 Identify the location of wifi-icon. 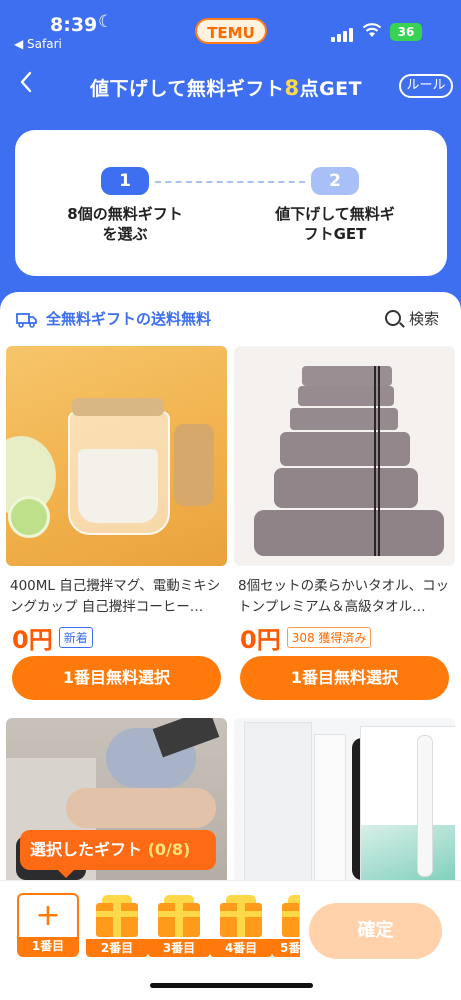
(372, 30).